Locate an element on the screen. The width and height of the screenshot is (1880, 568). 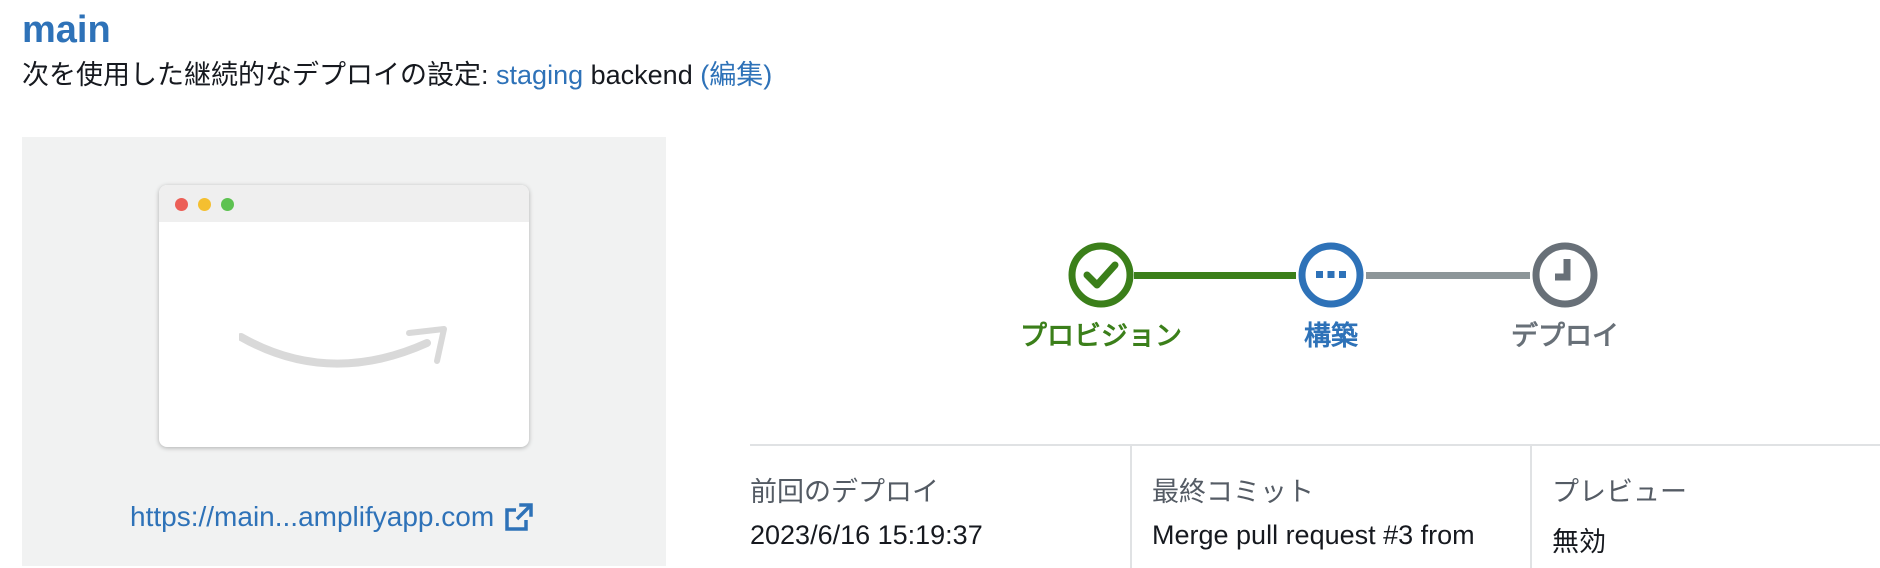
branch-title: main is located at coordinates (66, 30).